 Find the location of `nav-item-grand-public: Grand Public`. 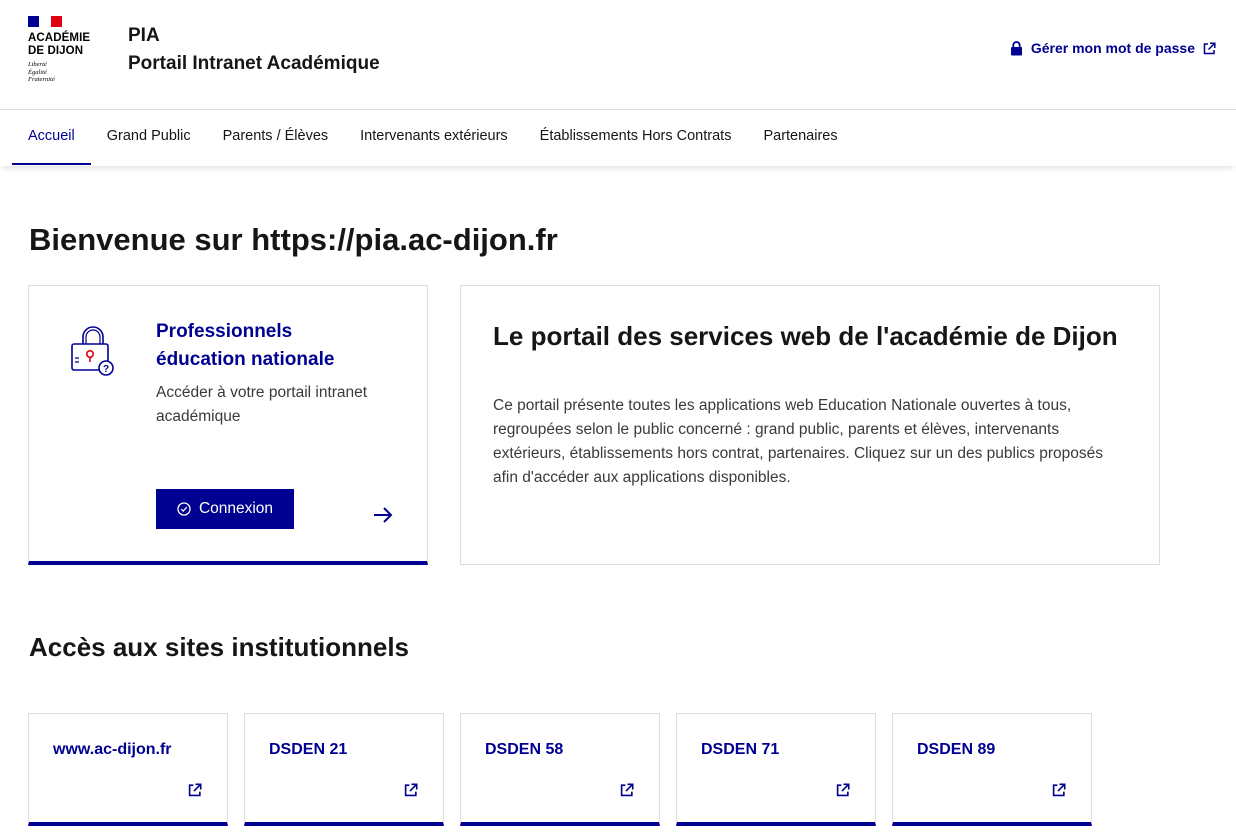

nav-item-grand-public: Grand Public is located at coordinates (149, 137).